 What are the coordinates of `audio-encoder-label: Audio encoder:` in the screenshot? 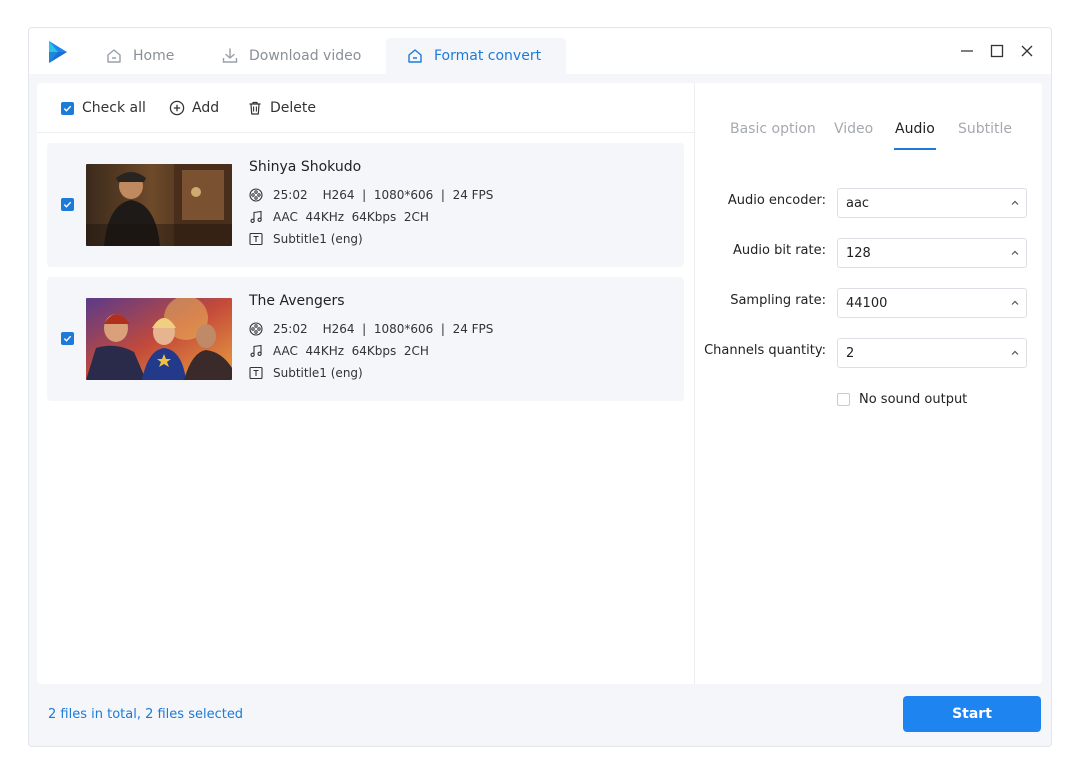 It's located at (776, 200).